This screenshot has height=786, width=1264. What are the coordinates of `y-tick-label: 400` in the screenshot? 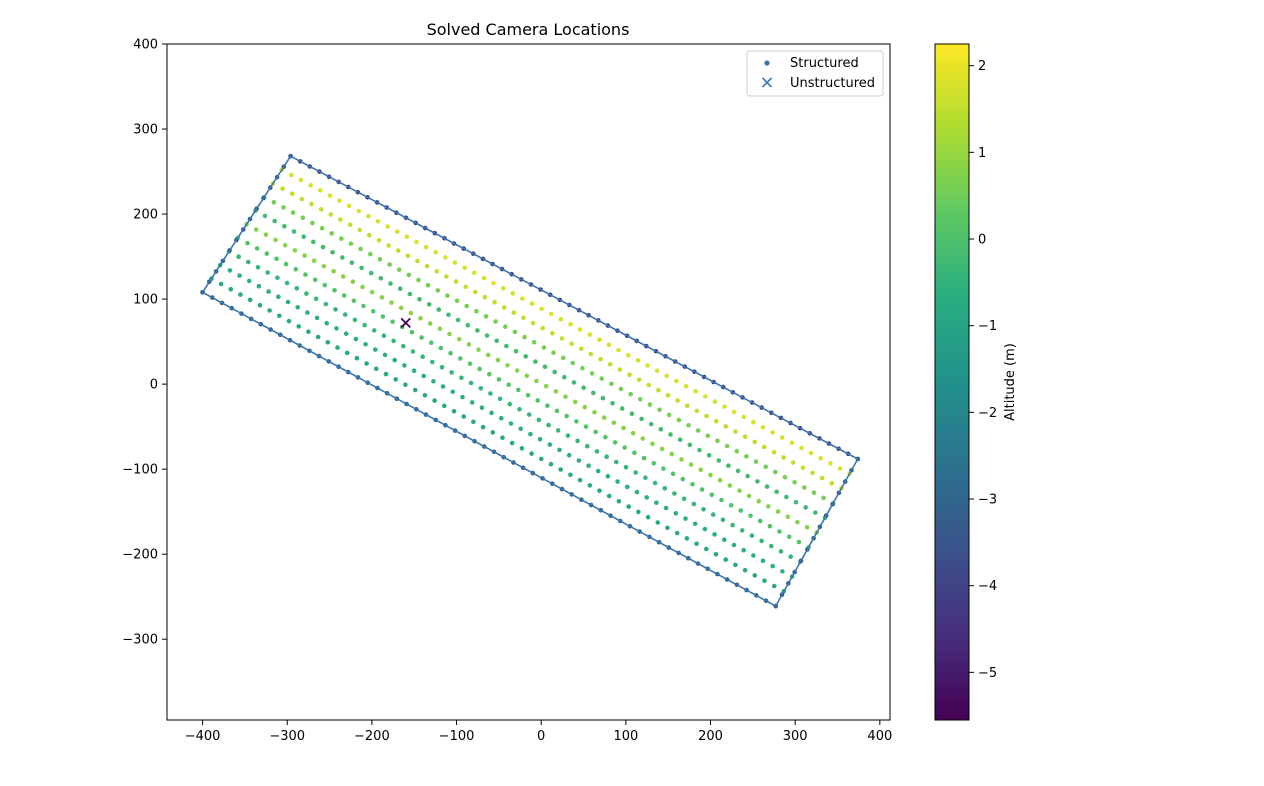 It's located at (145, 45).